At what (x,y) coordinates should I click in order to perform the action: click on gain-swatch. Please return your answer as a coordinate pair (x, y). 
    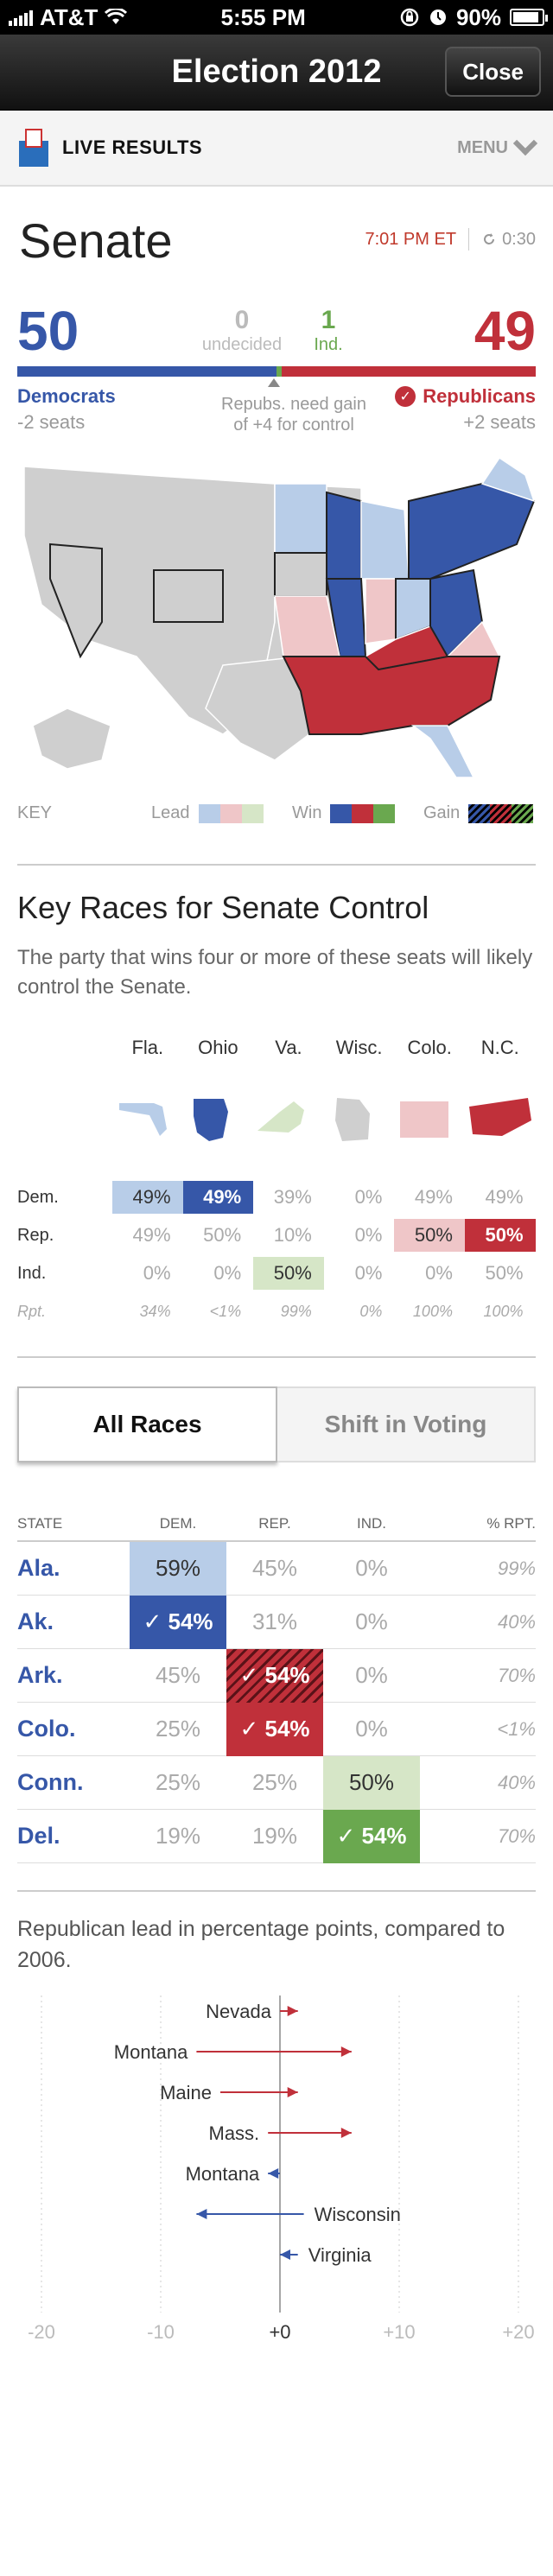
    Looking at the image, I should click on (501, 813).